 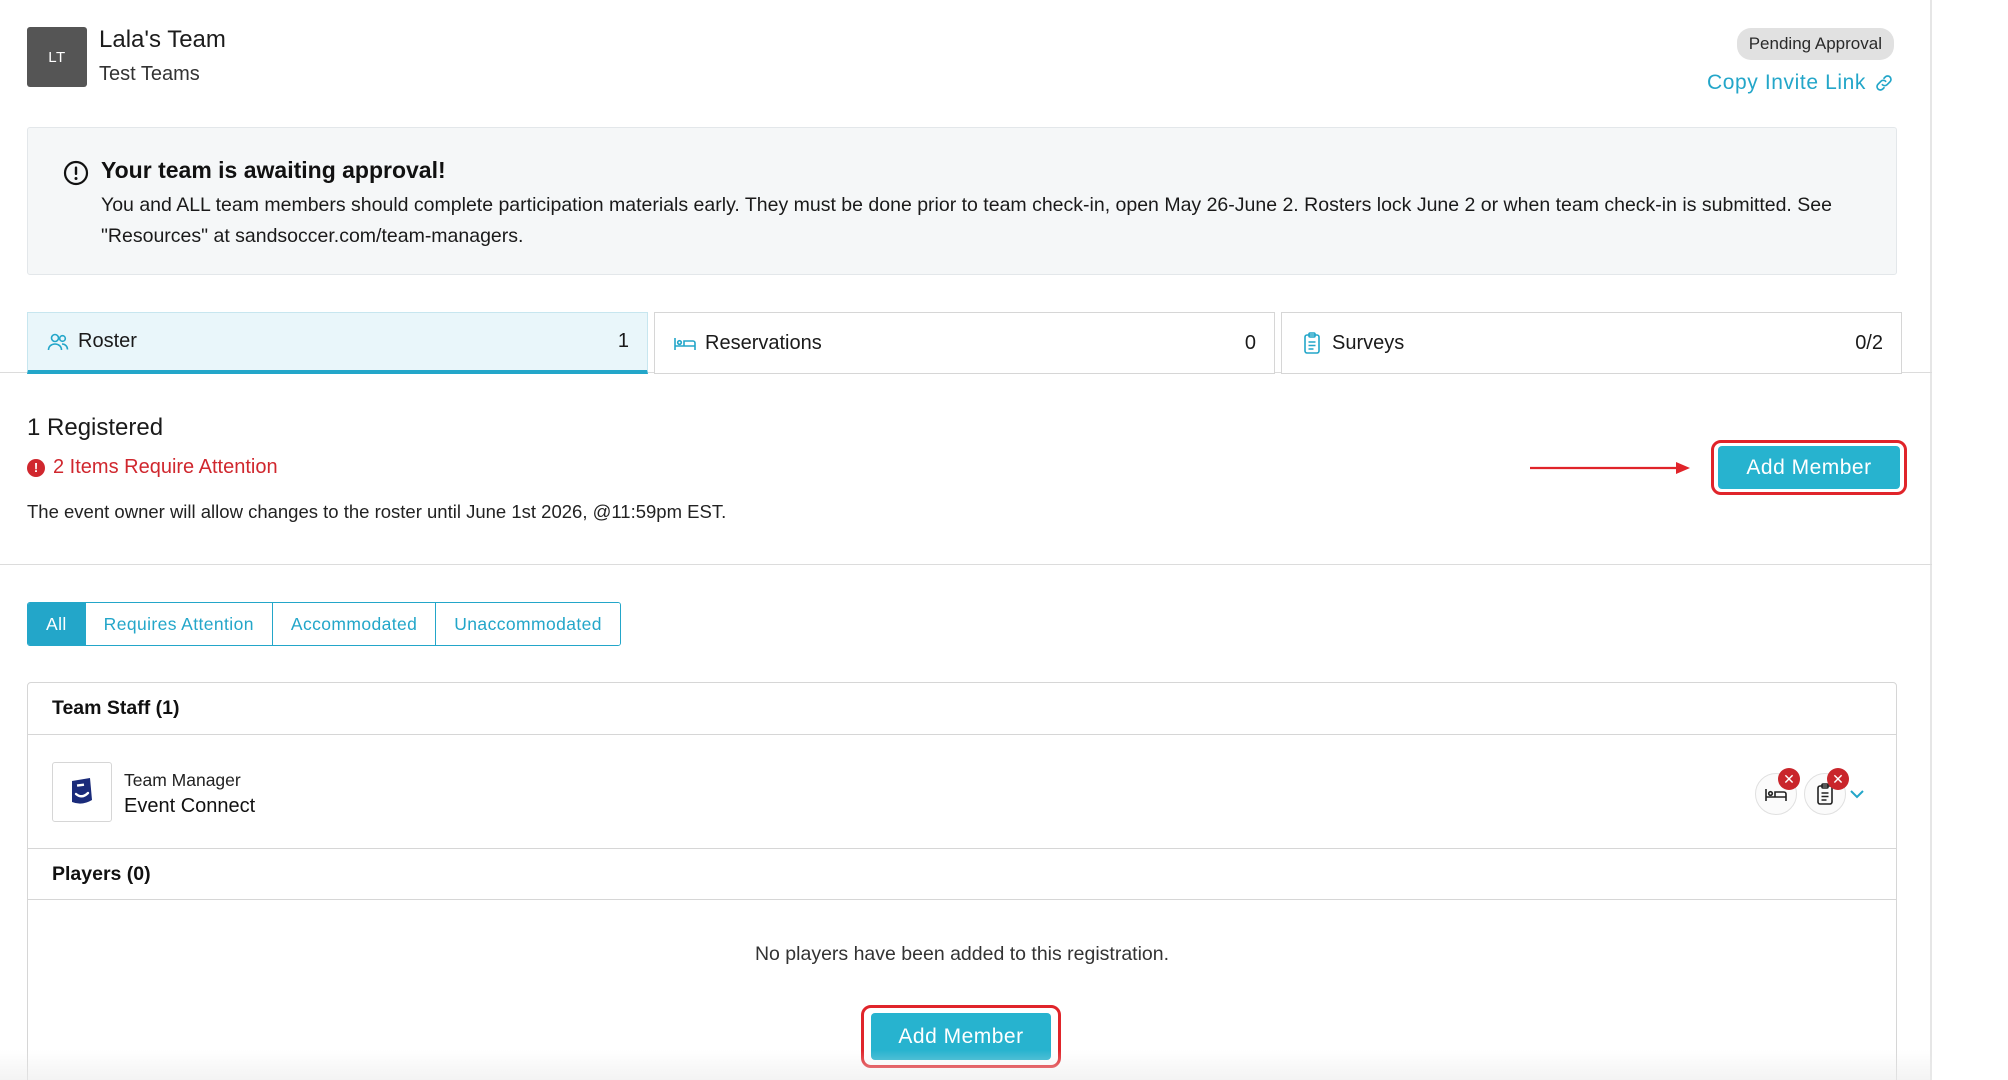 I want to click on tab-bar: Roster 1 Reservations 0 Surveys 0/2, so click(x=979, y=343).